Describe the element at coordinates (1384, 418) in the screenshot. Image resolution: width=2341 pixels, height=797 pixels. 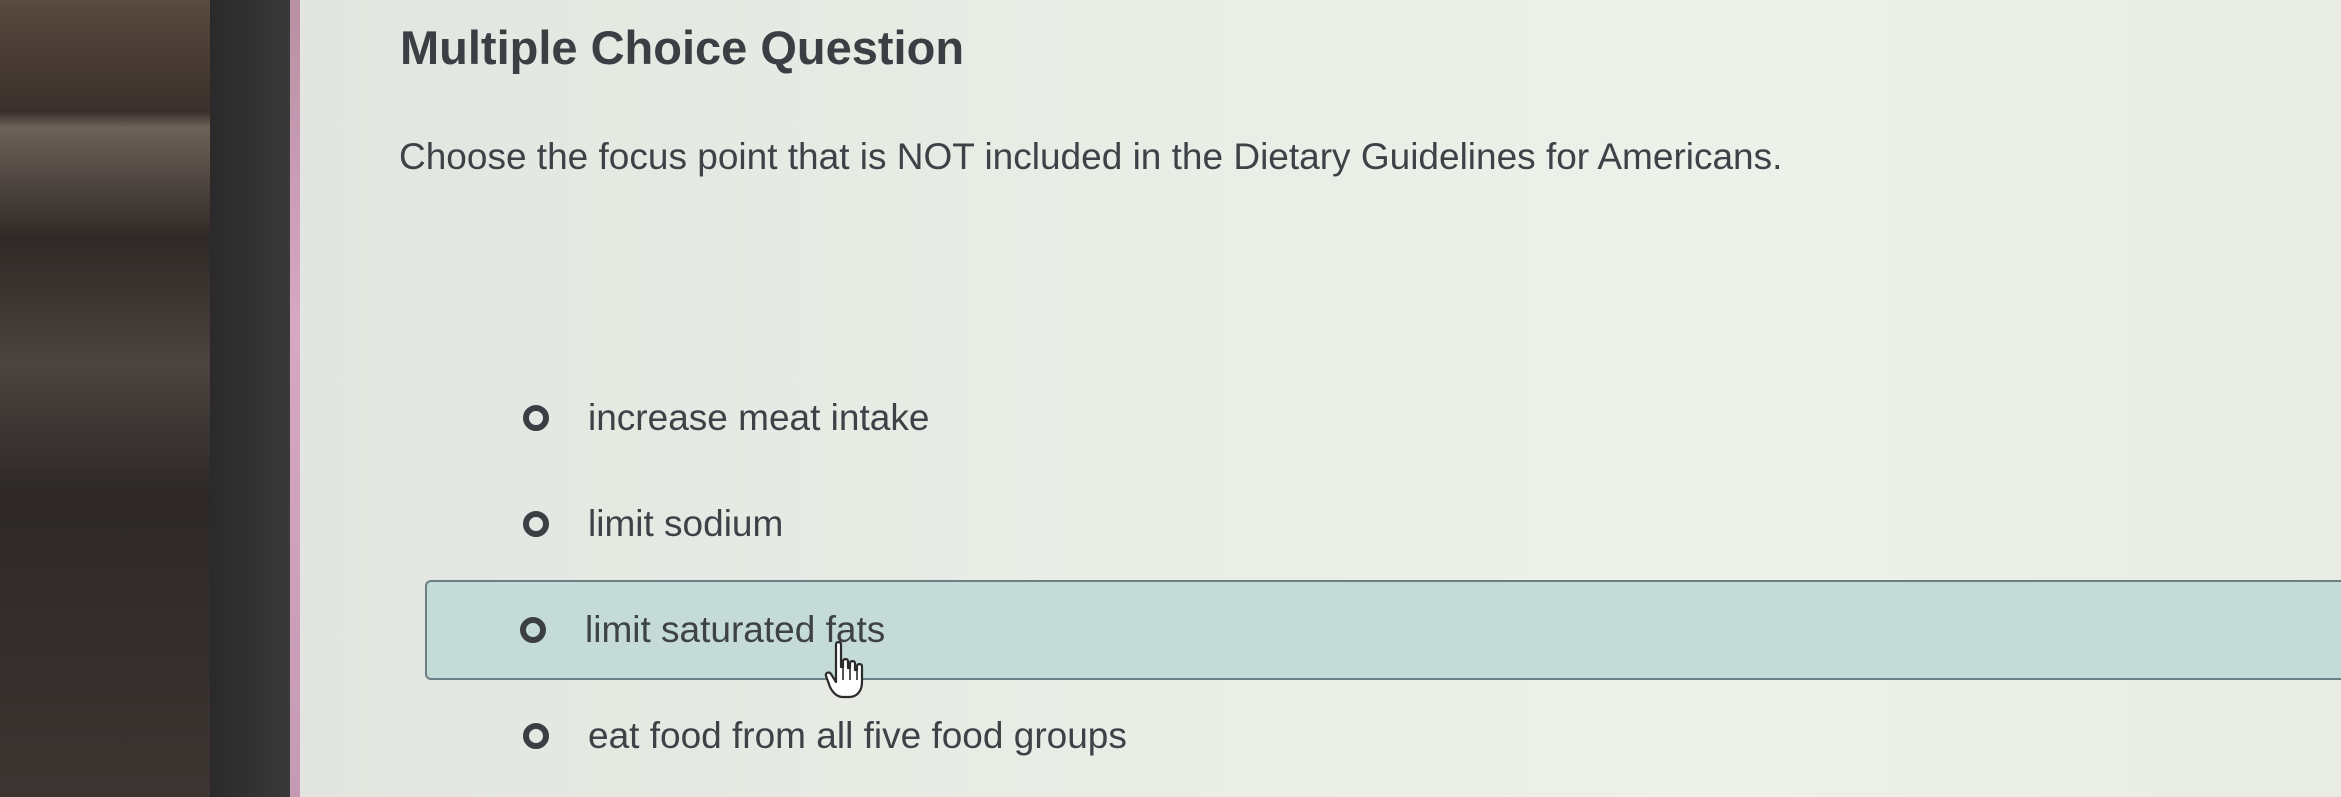
I see `answer-option-1: increase meat intake` at that location.